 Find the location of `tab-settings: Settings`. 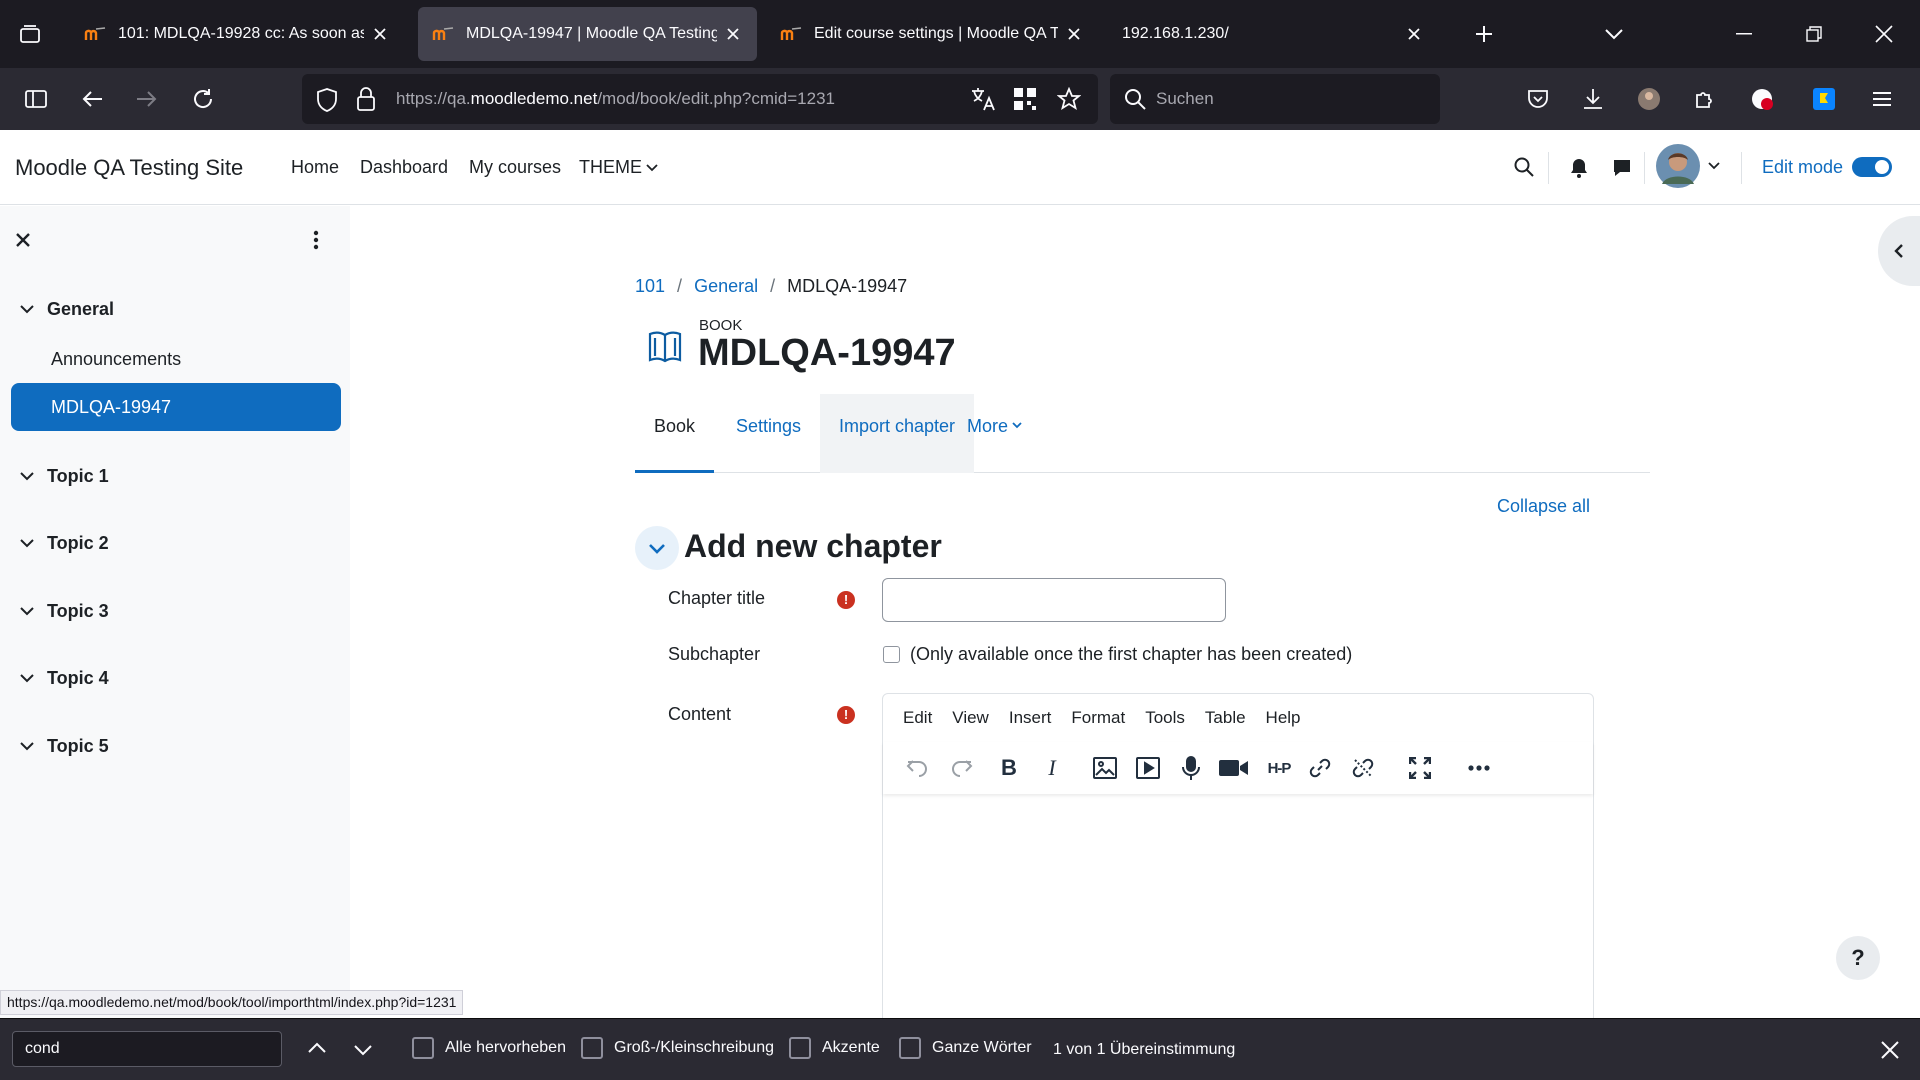

tab-settings: Settings is located at coordinates (768, 433).